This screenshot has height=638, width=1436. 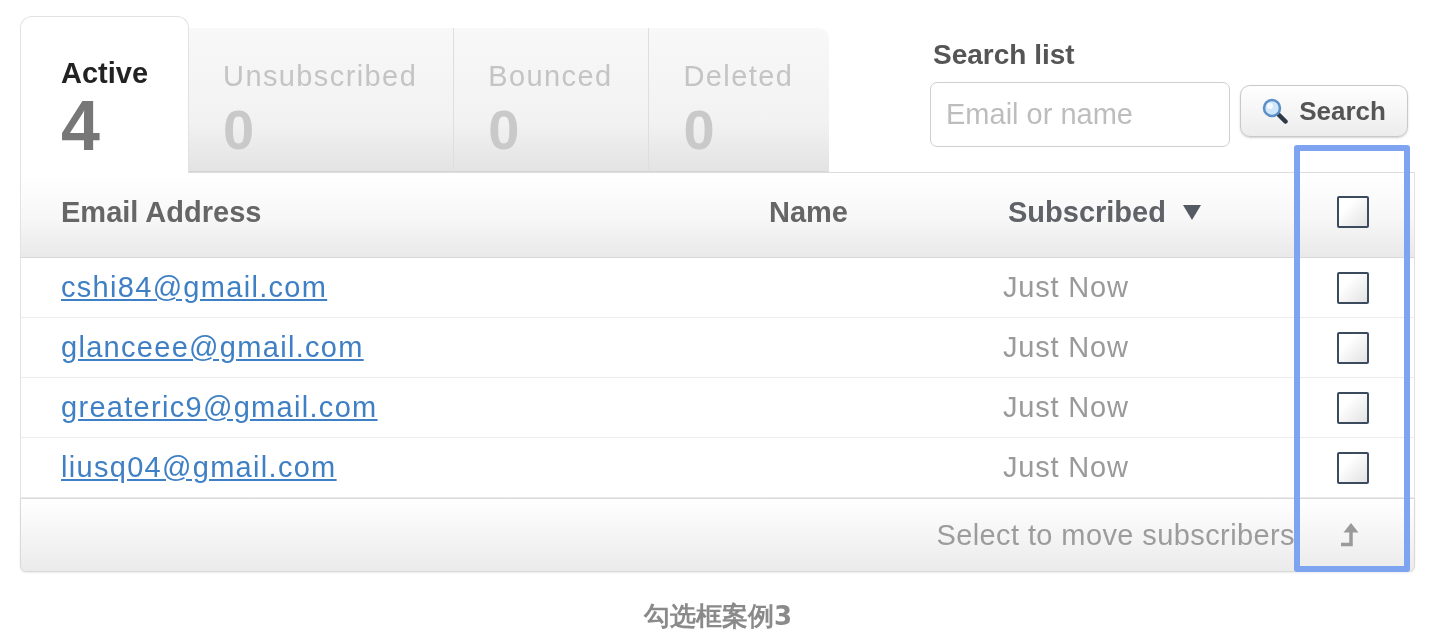 What do you see at coordinates (212, 347) in the screenshot?
I see `email-link: glanceee@gmail.com` at bounding box center [212, 347].